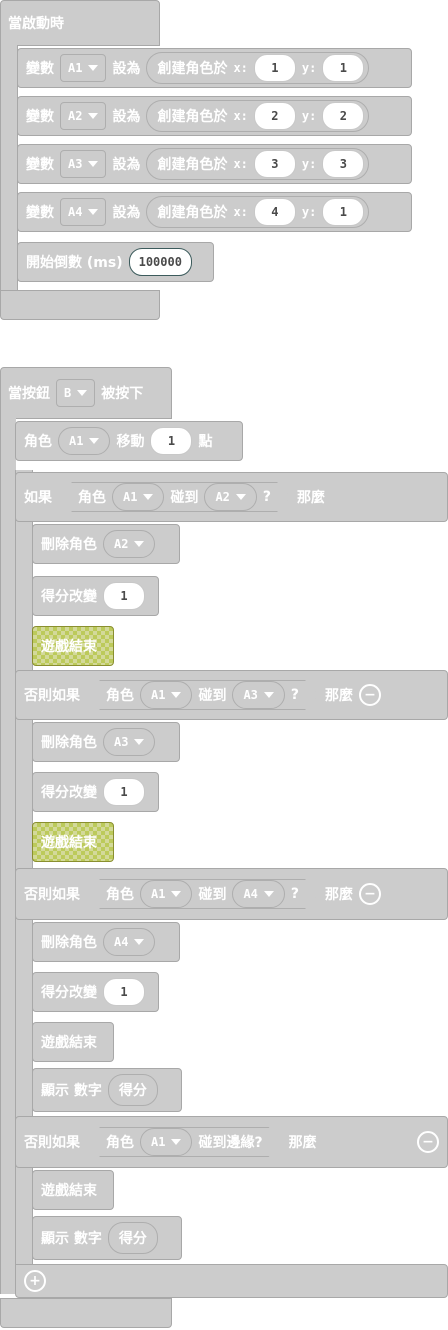  What do you see at coordinates (83, 68) in the screenshot?
I see `var-dropdown: A1` at bounding box center [83, 68].